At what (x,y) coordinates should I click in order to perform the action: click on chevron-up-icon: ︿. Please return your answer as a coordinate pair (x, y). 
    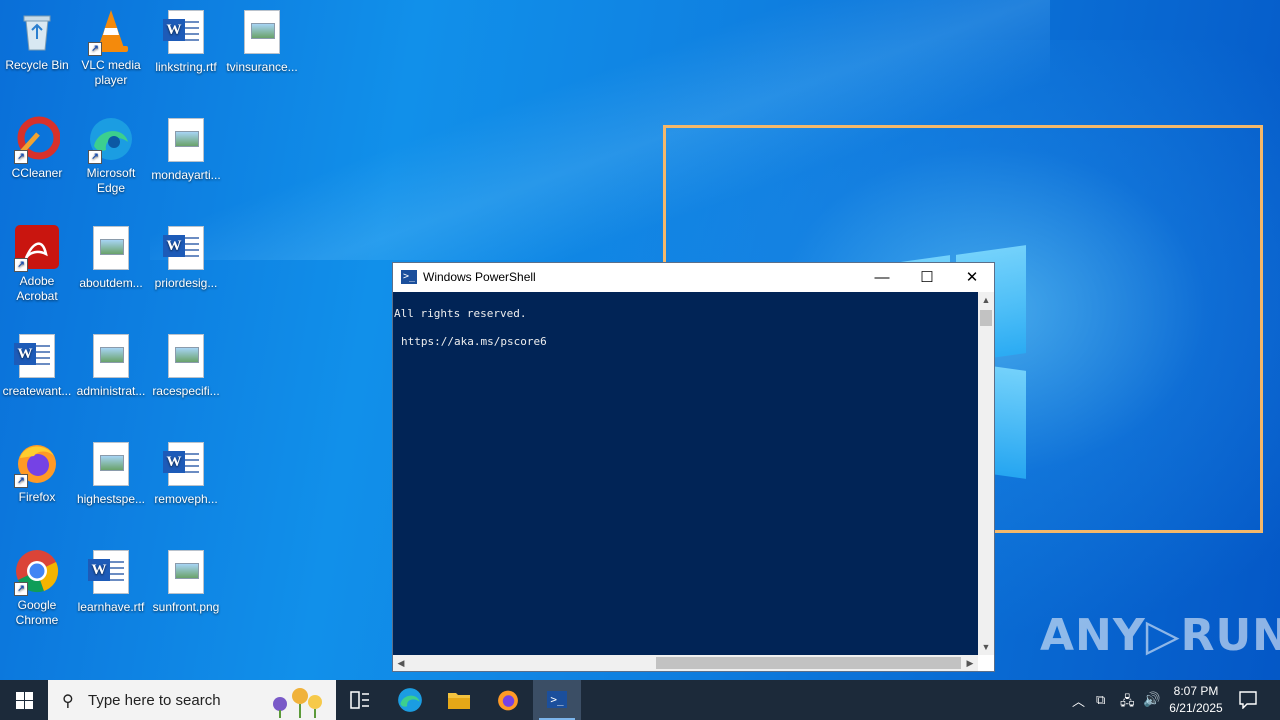
    Looking at the image, I should click on (1079, 701).